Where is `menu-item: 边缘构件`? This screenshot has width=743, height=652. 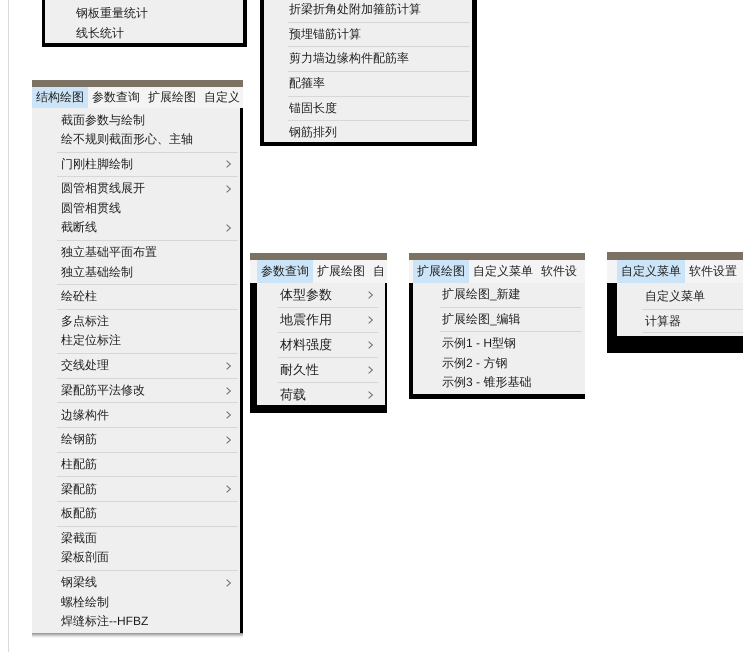
menu-item: 边缘构件 is located at coordinates (136, 415).